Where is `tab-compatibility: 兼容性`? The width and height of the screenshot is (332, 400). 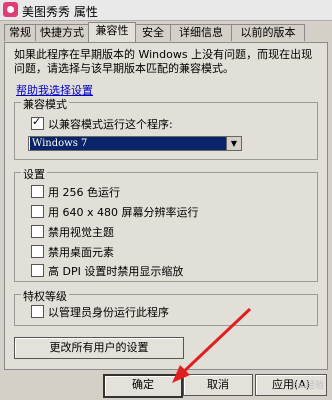 tab-compatibility: 兼容性 is located at coordinates (112, 32).